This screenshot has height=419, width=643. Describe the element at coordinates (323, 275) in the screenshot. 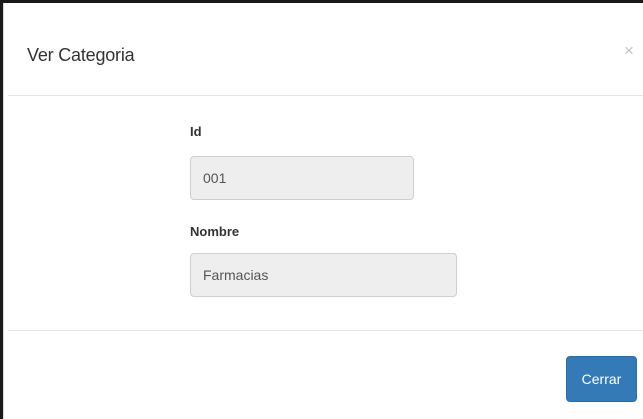

I see `nombre-field: Farmacias` at that location.